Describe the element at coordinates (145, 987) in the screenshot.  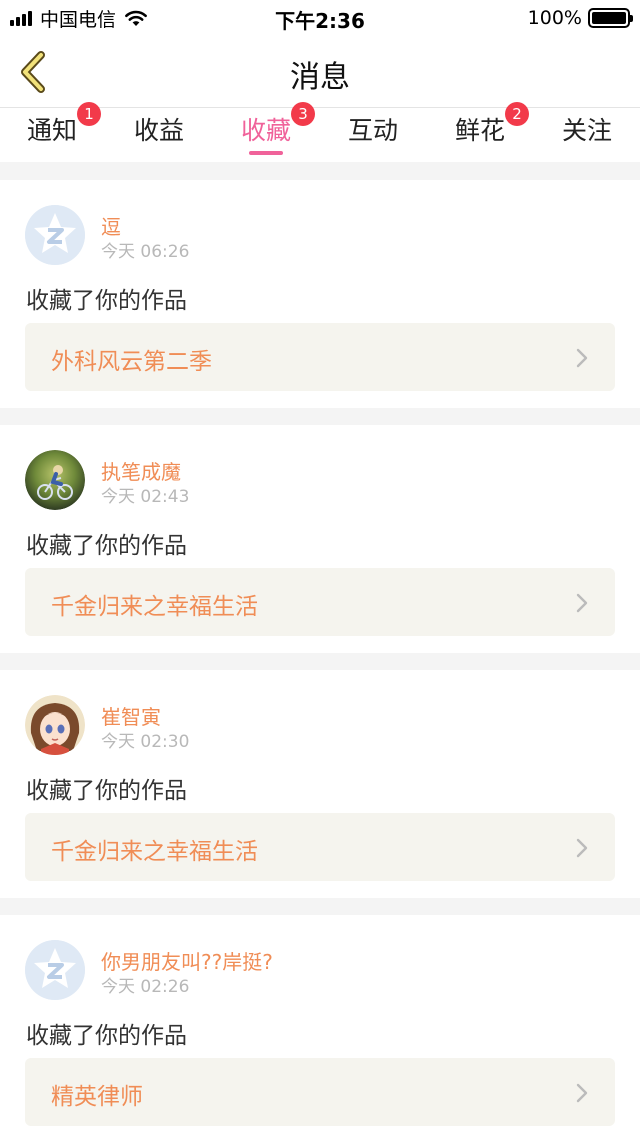
I see `timestamp: 今天 02:26` at that location.